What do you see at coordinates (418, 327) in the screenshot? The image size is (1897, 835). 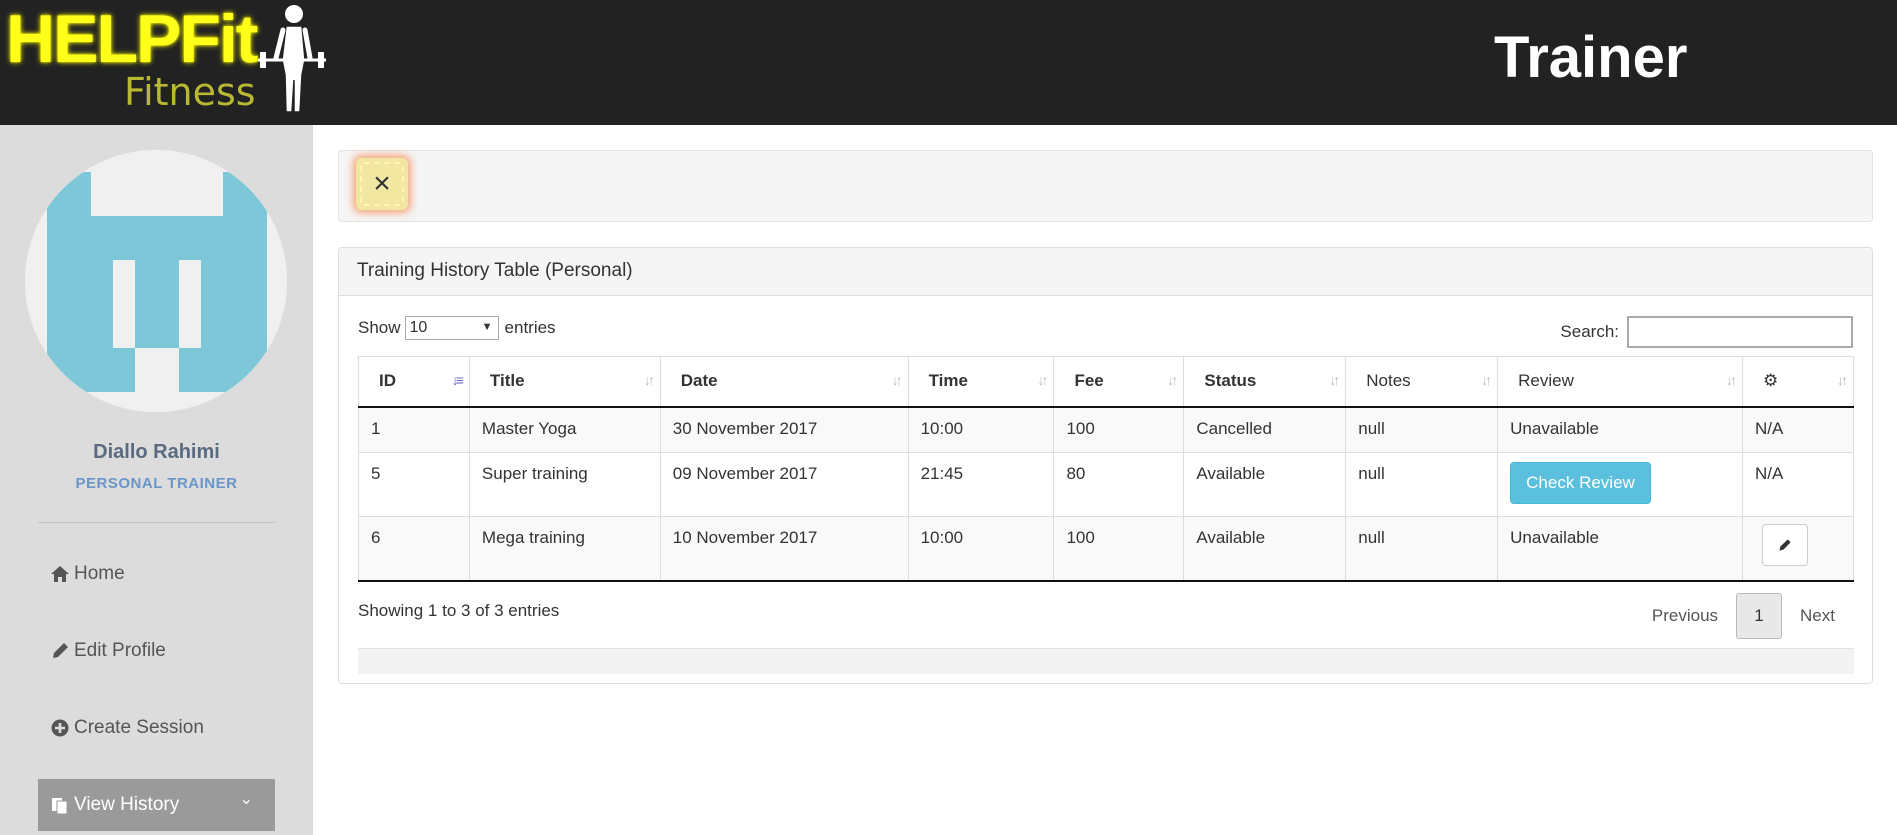 I see `entries-value: 10` at bounding box center [418, 327].